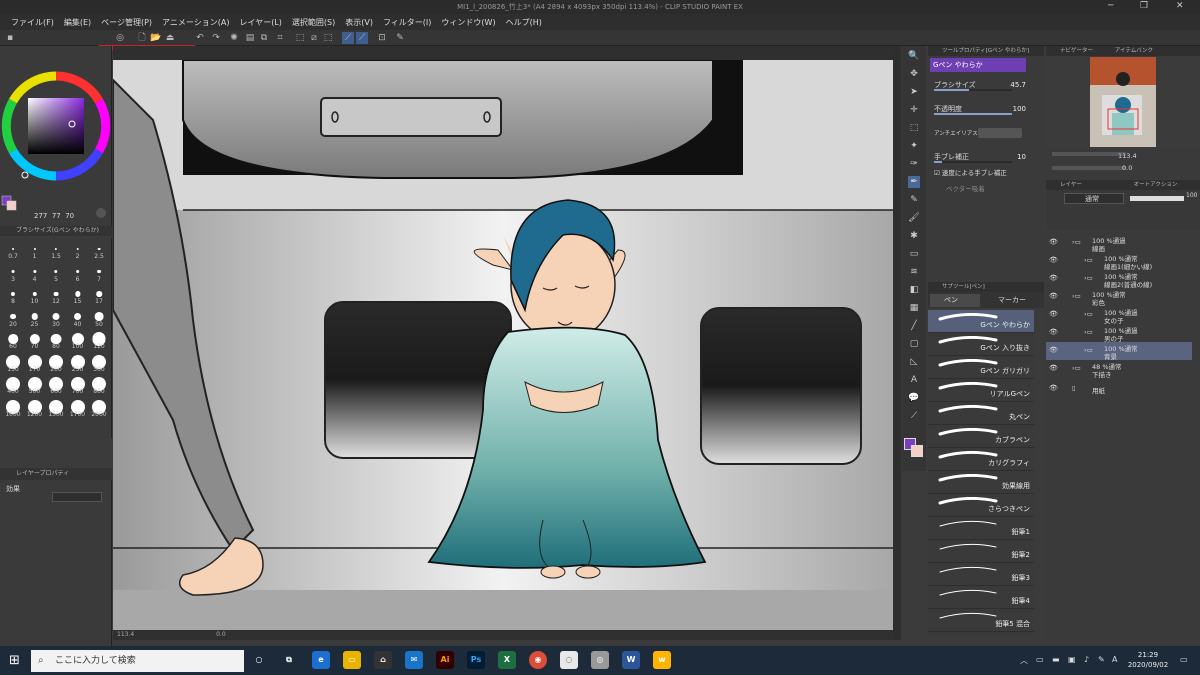 Image resolution: width=1200 pixels, height=675 pixels. What do you see at coordinates (348, 38) in the screenshot?
I see `snap-ruler-icon: ⟋` at bounding box center [348, 38].